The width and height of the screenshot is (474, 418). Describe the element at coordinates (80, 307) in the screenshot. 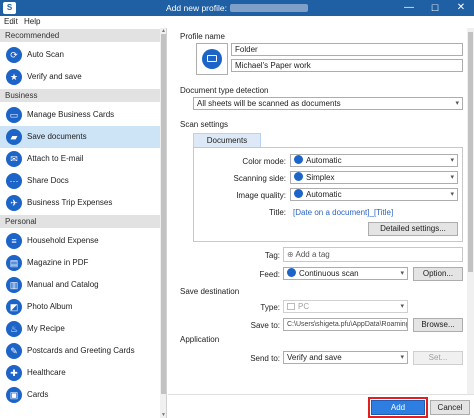

I see `sidebar-item-photo-album: ◩ Photo Album` at that location.